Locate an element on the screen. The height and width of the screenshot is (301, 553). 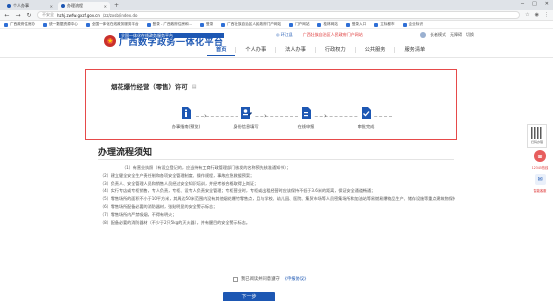
info-icon is located at coordinates (186, 113).